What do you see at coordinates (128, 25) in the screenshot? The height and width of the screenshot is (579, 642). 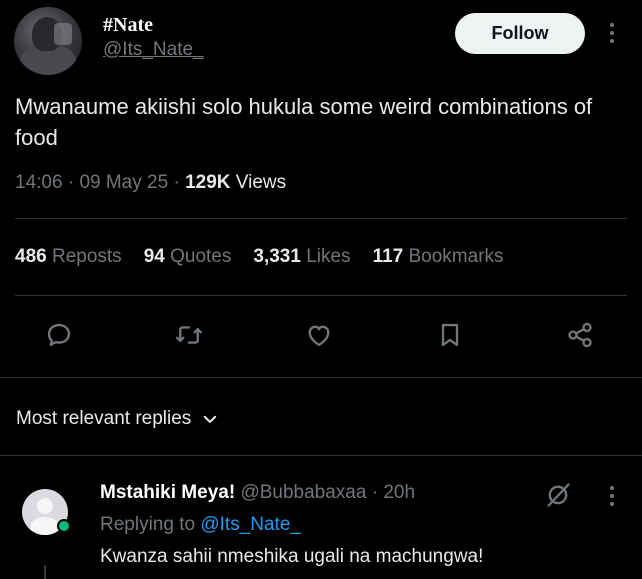 I see `author-display-name: #Nate` at bounding box center [128, 25].